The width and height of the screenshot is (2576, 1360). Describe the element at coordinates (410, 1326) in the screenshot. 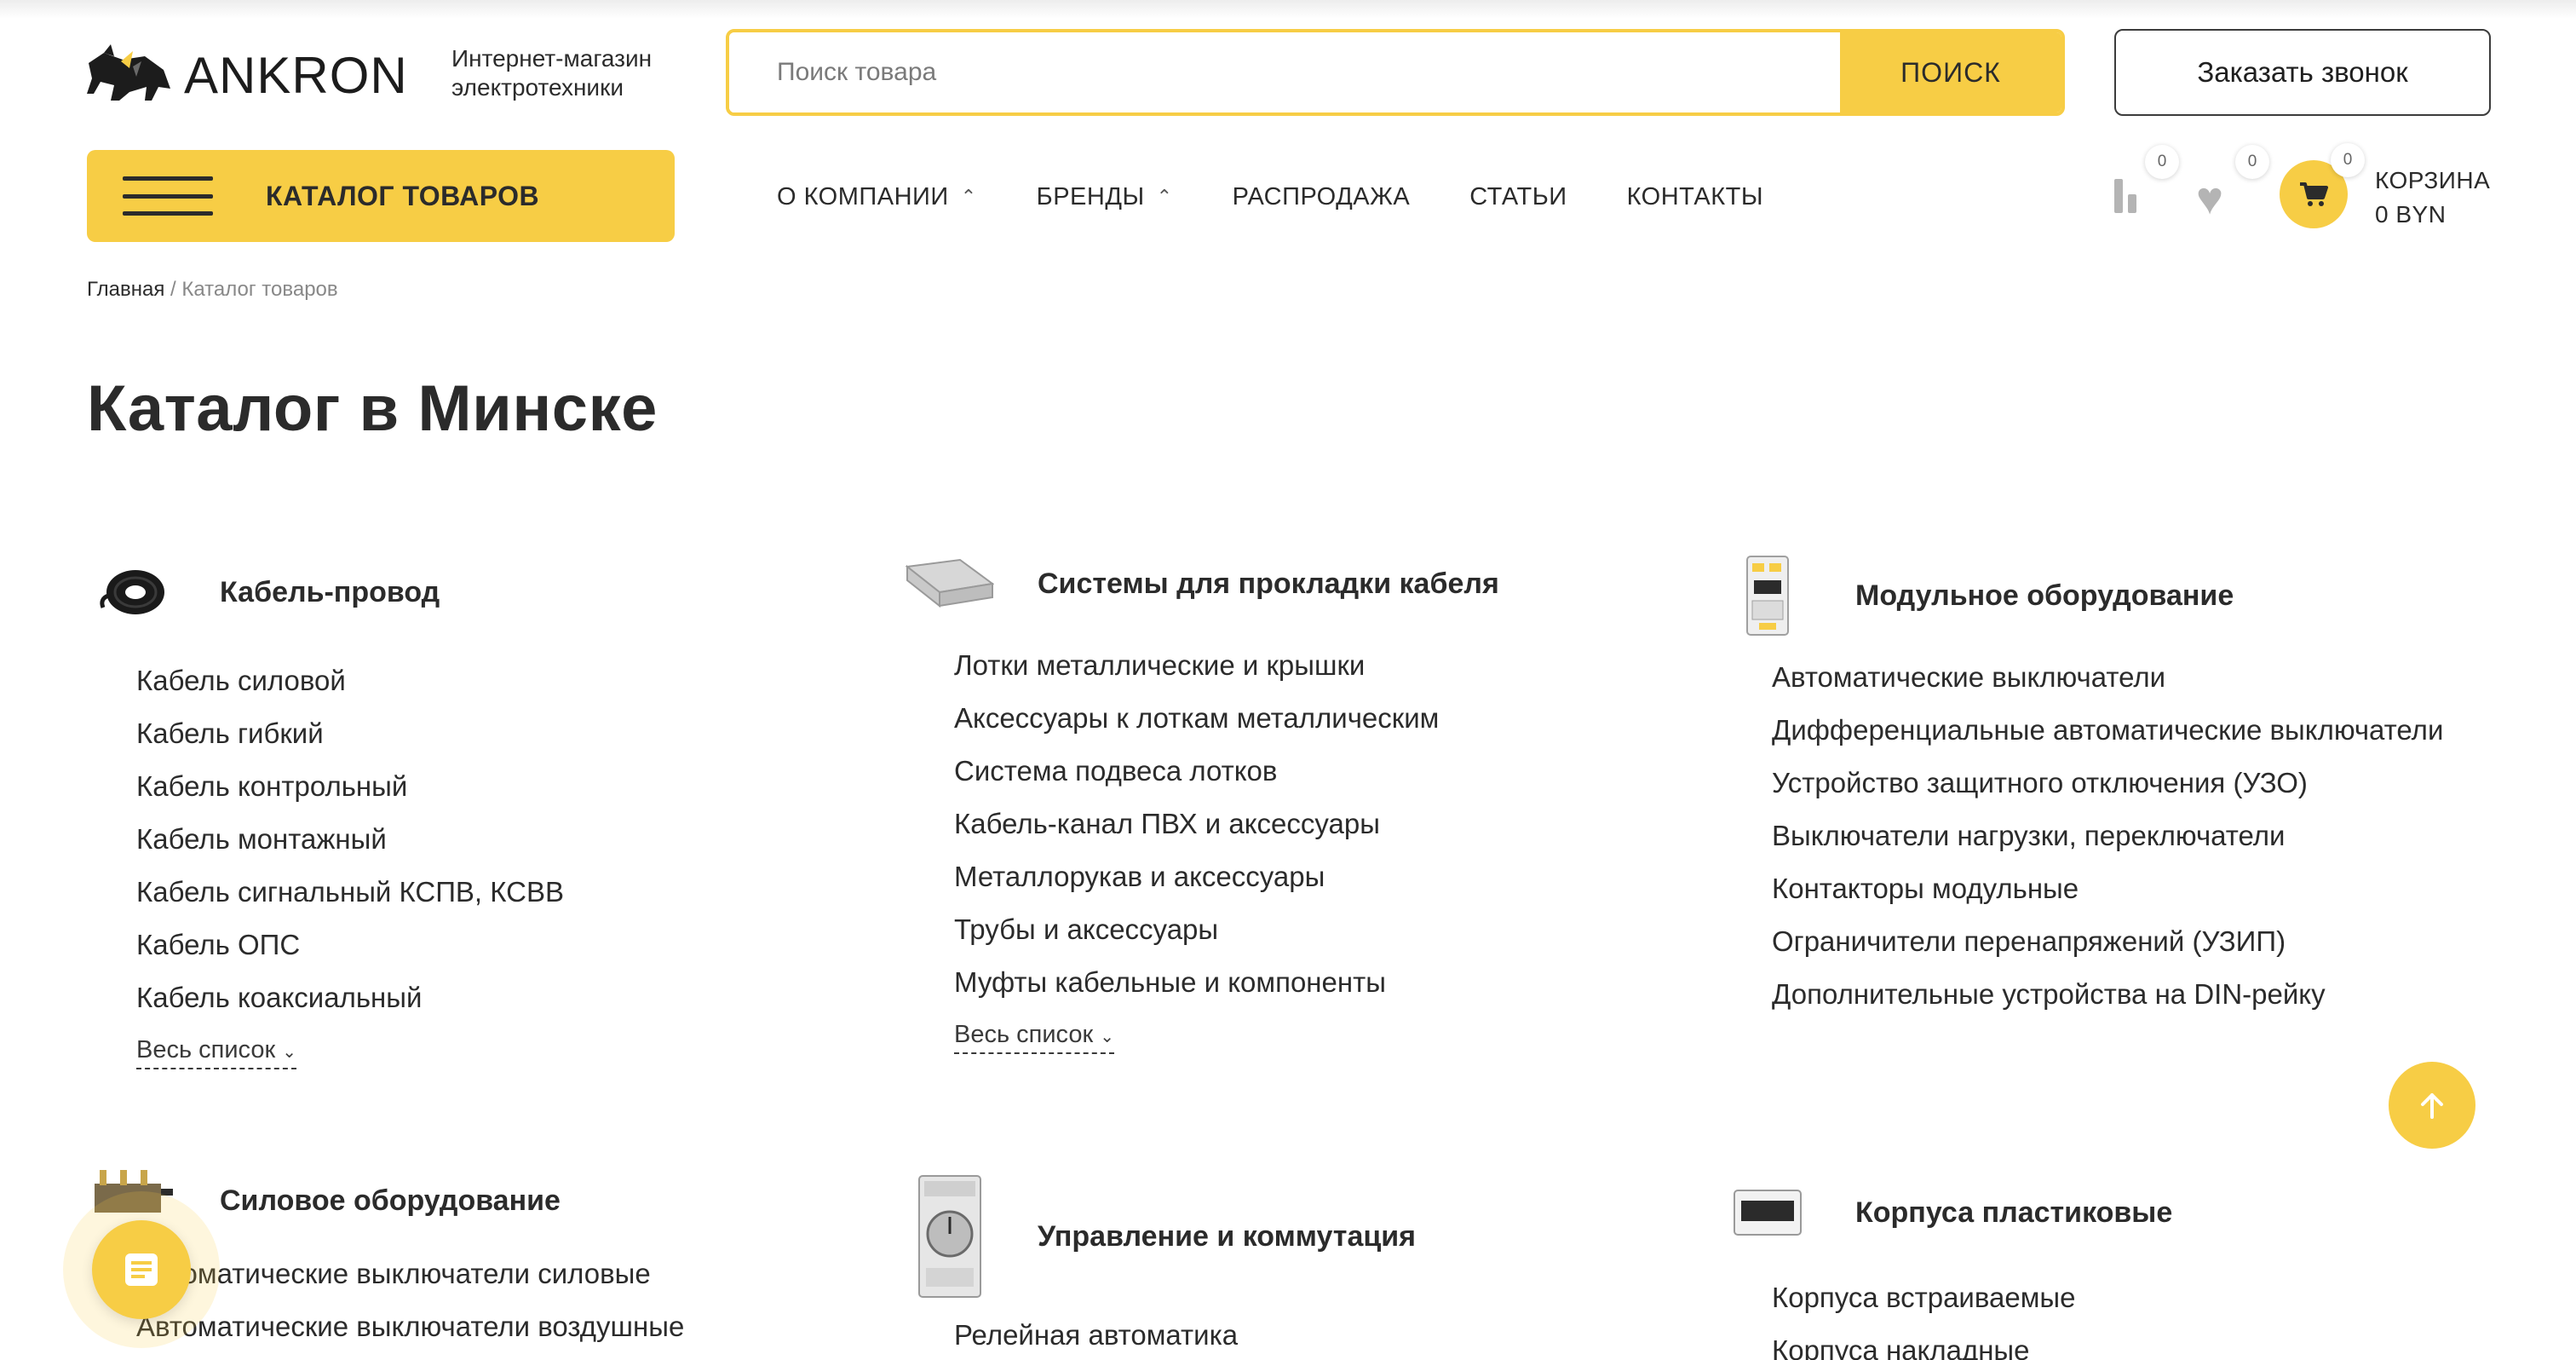

I see `subcategory-link: Автоматические выключатели воздушные` at that location.